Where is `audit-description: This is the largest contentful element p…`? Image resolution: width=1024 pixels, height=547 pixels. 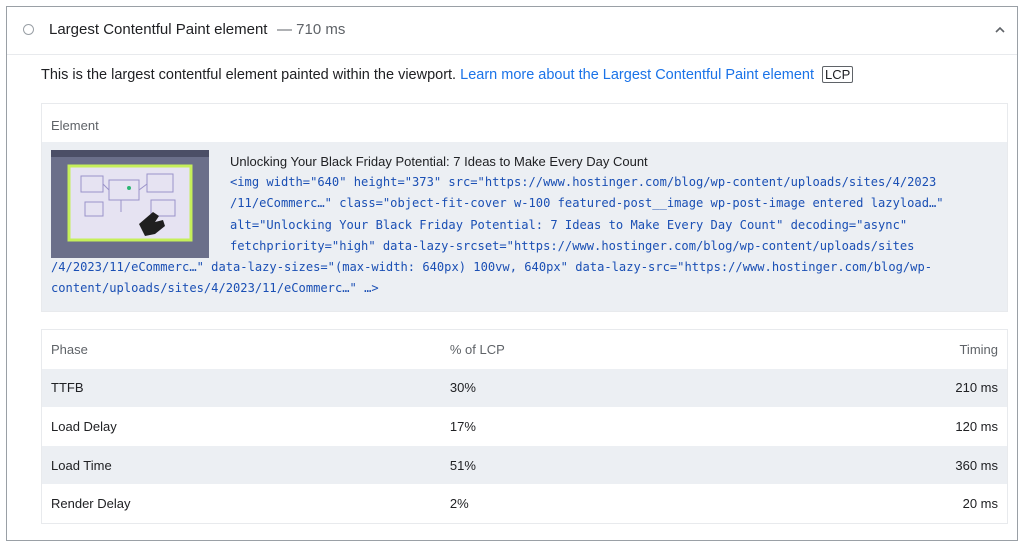
audit-description: This is the largest contentful element p… is located at coordinates (521, 74).